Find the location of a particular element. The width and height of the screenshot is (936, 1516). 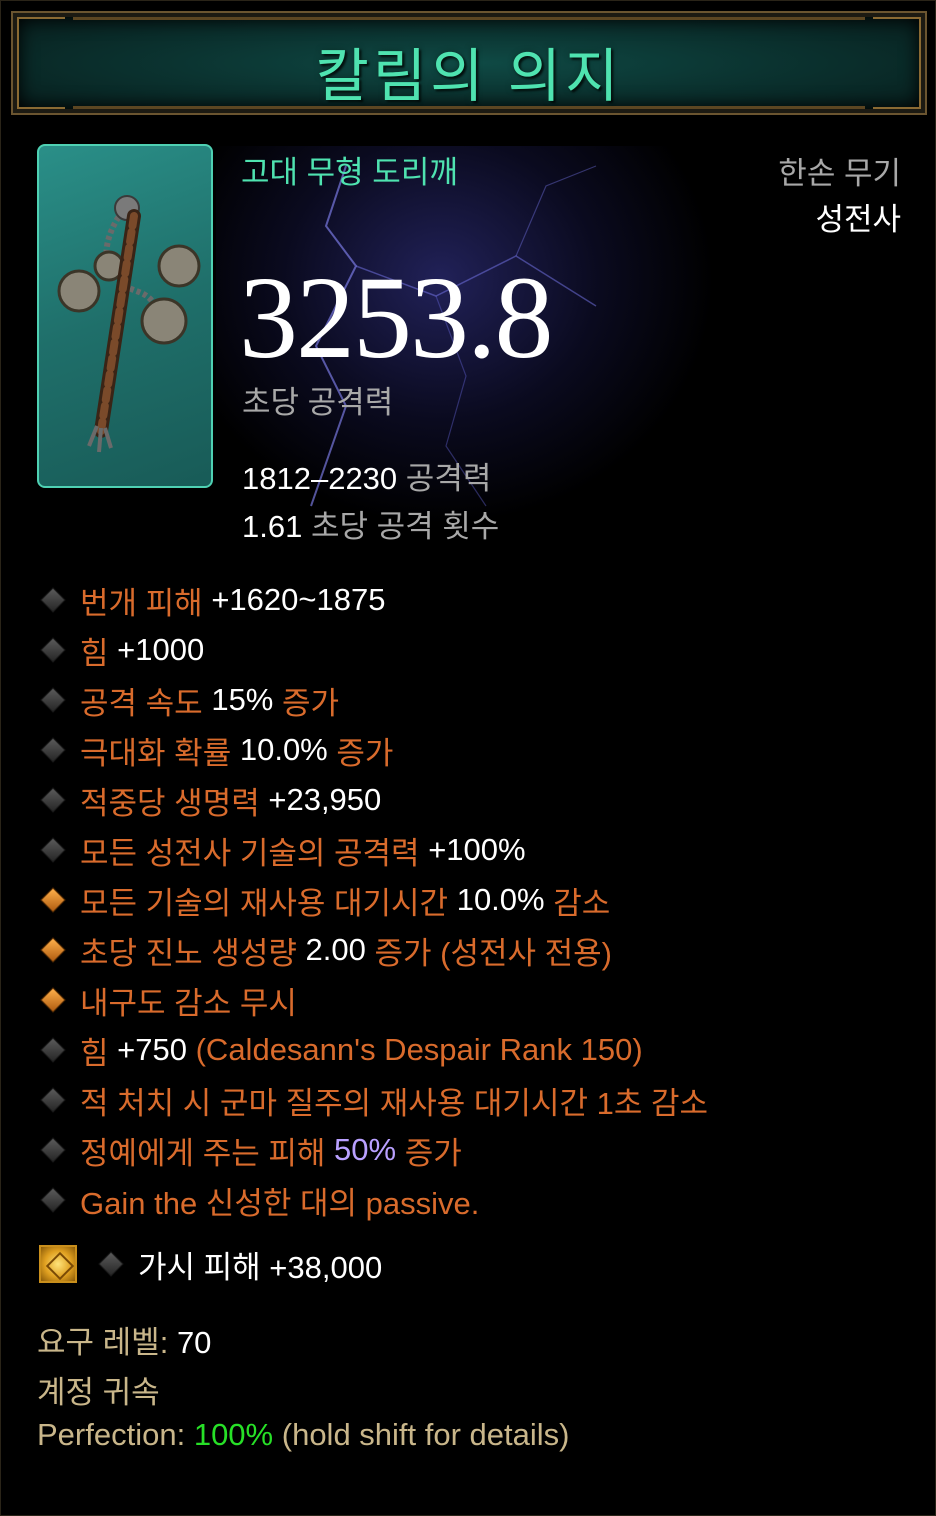

affix-row: 모든 성전사 기술의 공격력 +100% is located at coordinates (372, 850).